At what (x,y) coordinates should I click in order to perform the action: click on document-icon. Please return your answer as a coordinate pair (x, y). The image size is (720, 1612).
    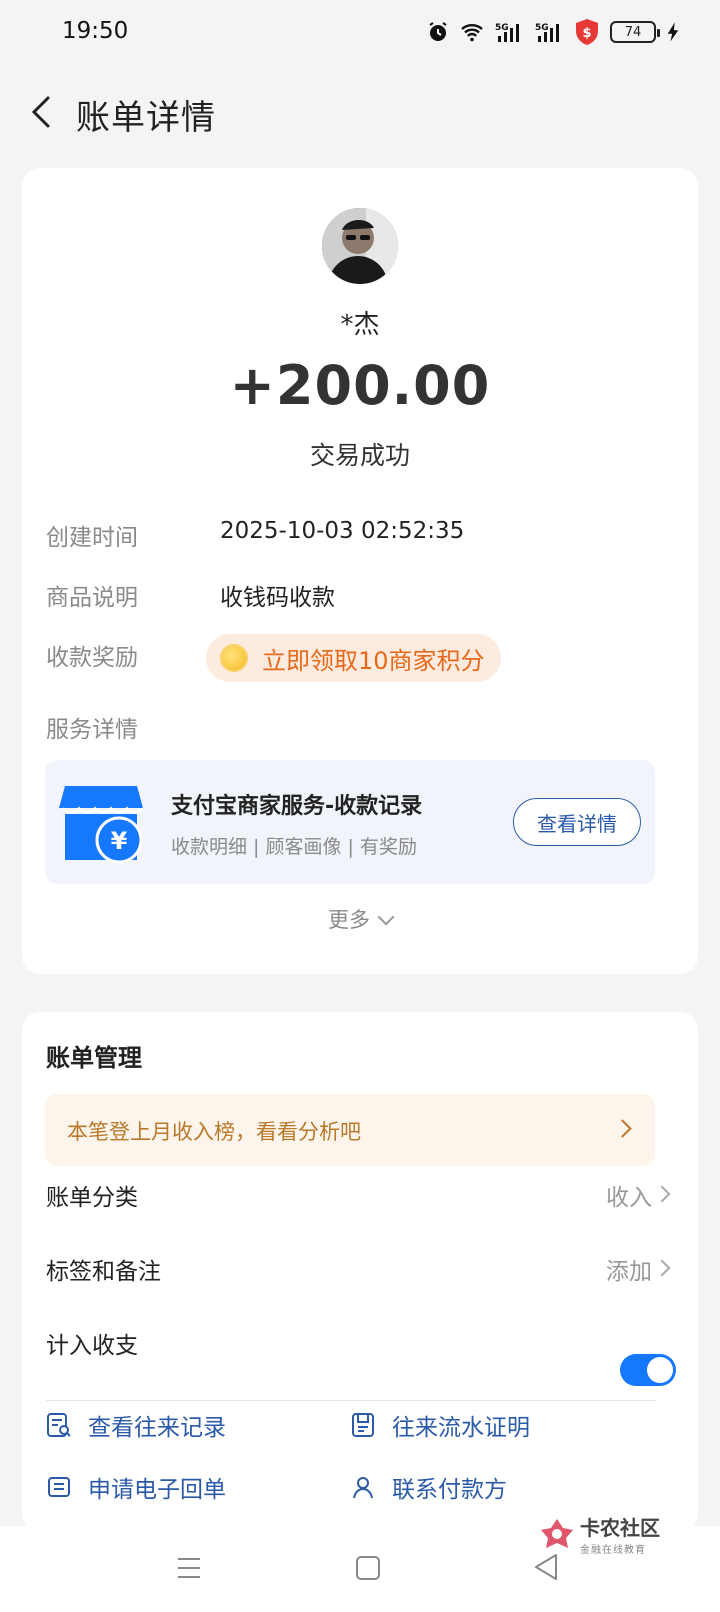
    Looking at the image, I should click on (363, 1425).